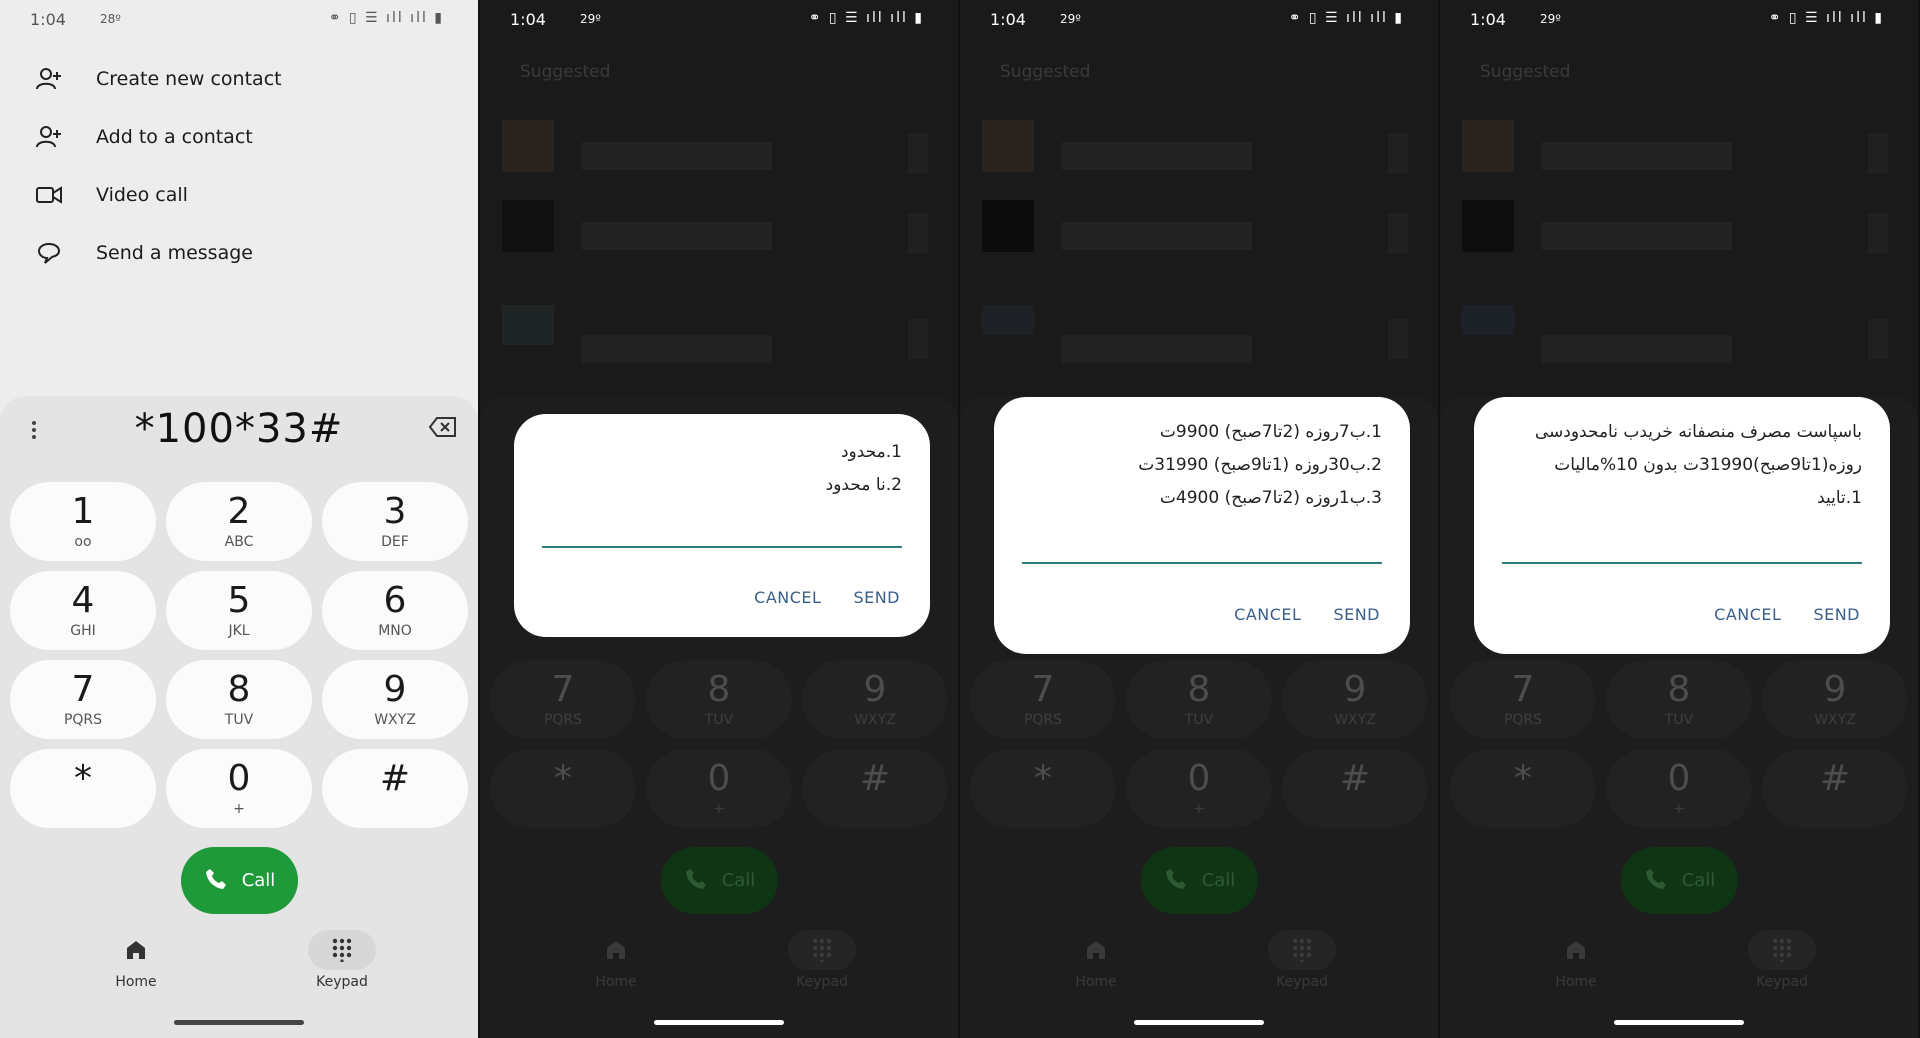  I want to click on key-6: 6 MNO, so click(395, 610).